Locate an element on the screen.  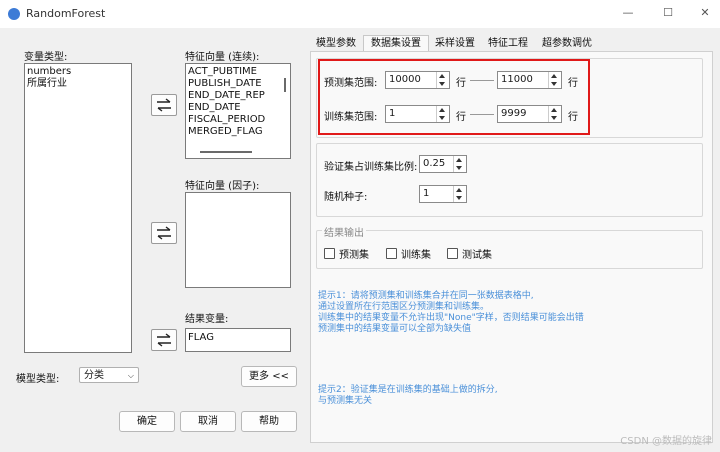
chevron-down-icon: ⌵ is located at coordinates (130, 375).